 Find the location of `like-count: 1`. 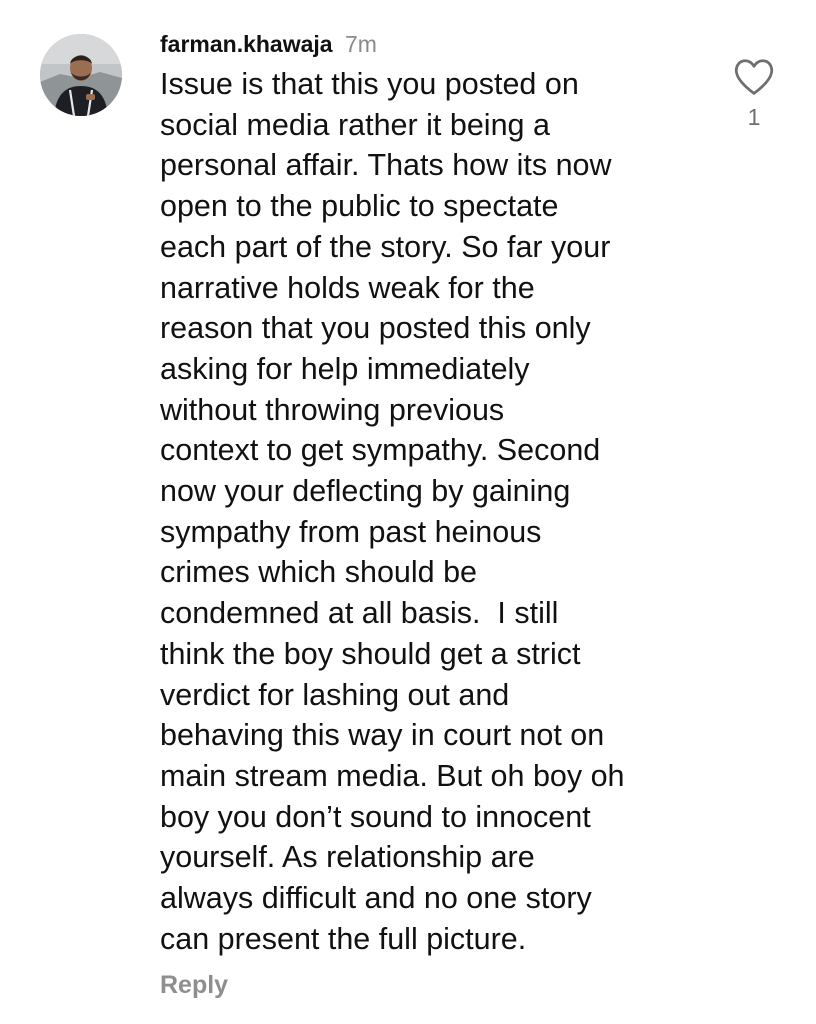

like-count: 1 is located at coordinates (754, 117).